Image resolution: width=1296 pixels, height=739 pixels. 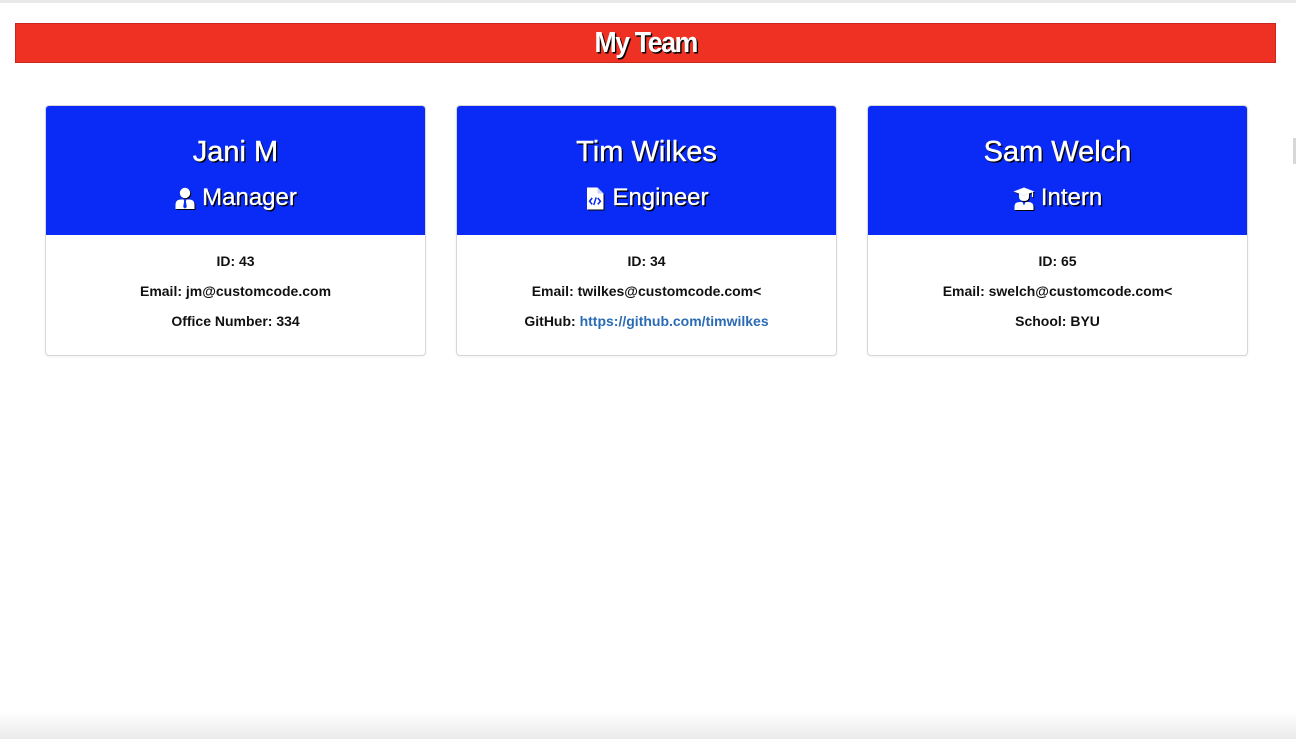 I want to click on office-number: Office Number: 334, so click(x=235, y=321).